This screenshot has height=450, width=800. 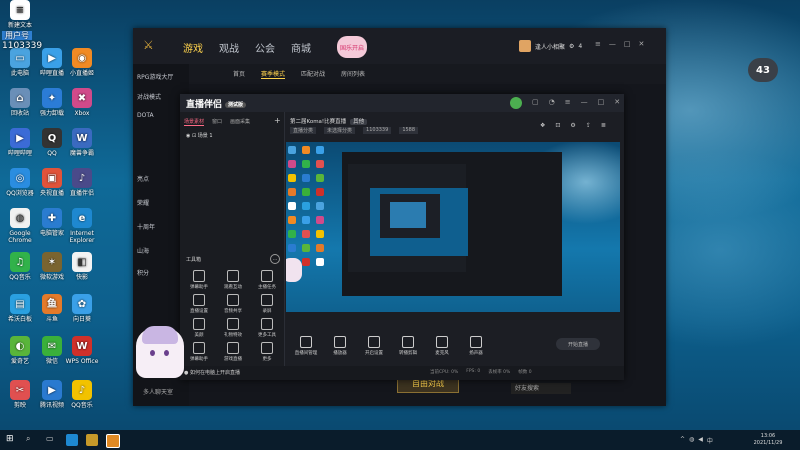 What do you see at coordinates (193, 47) in the screenshot?
I see `launcher-nav-tab: 游戏` at bounding box center [193, 47].